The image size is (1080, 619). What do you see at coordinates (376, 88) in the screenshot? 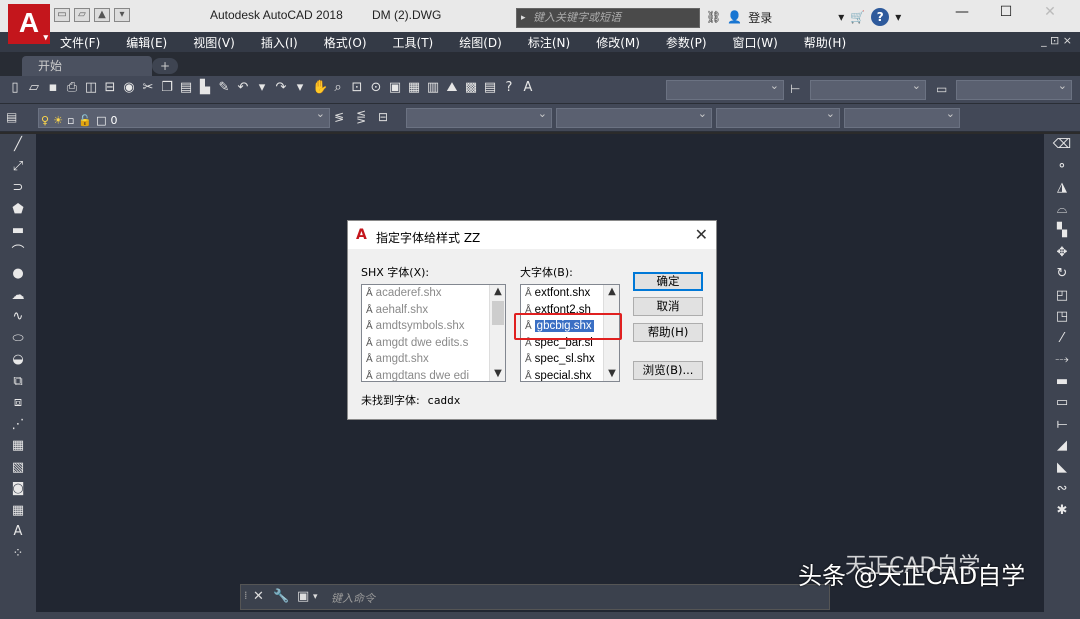
I see `zoom-previous-icon: ⊙` at bounding box center [376, 88].